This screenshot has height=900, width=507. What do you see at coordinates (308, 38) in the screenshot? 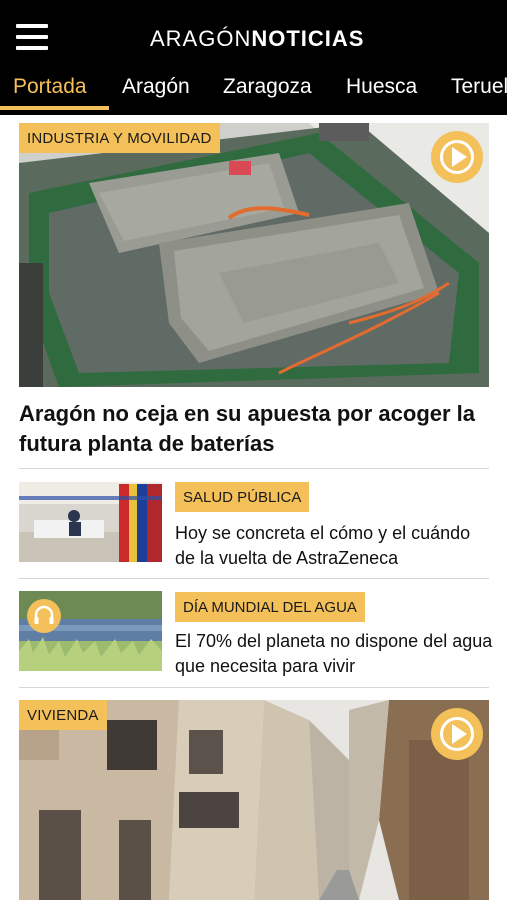
I see `logo-text-noticias: NOTICIAS` at bounding box center [308, 38].